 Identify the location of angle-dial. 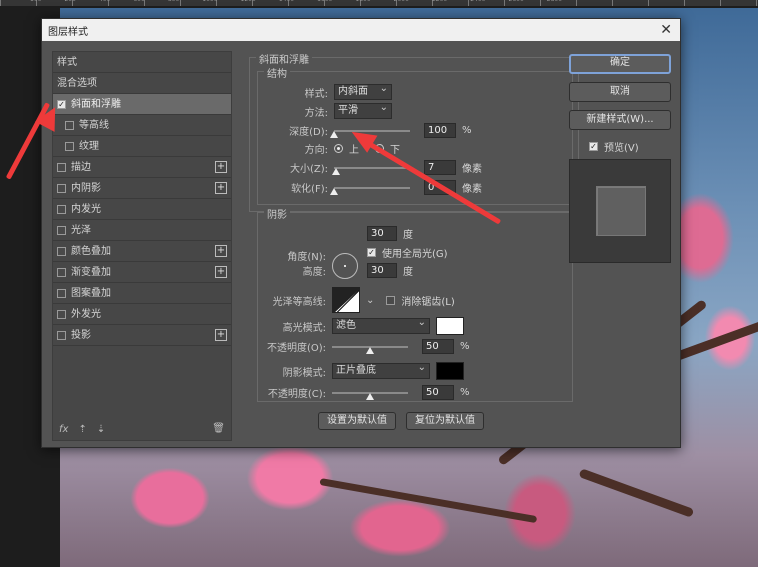
(345, 266).